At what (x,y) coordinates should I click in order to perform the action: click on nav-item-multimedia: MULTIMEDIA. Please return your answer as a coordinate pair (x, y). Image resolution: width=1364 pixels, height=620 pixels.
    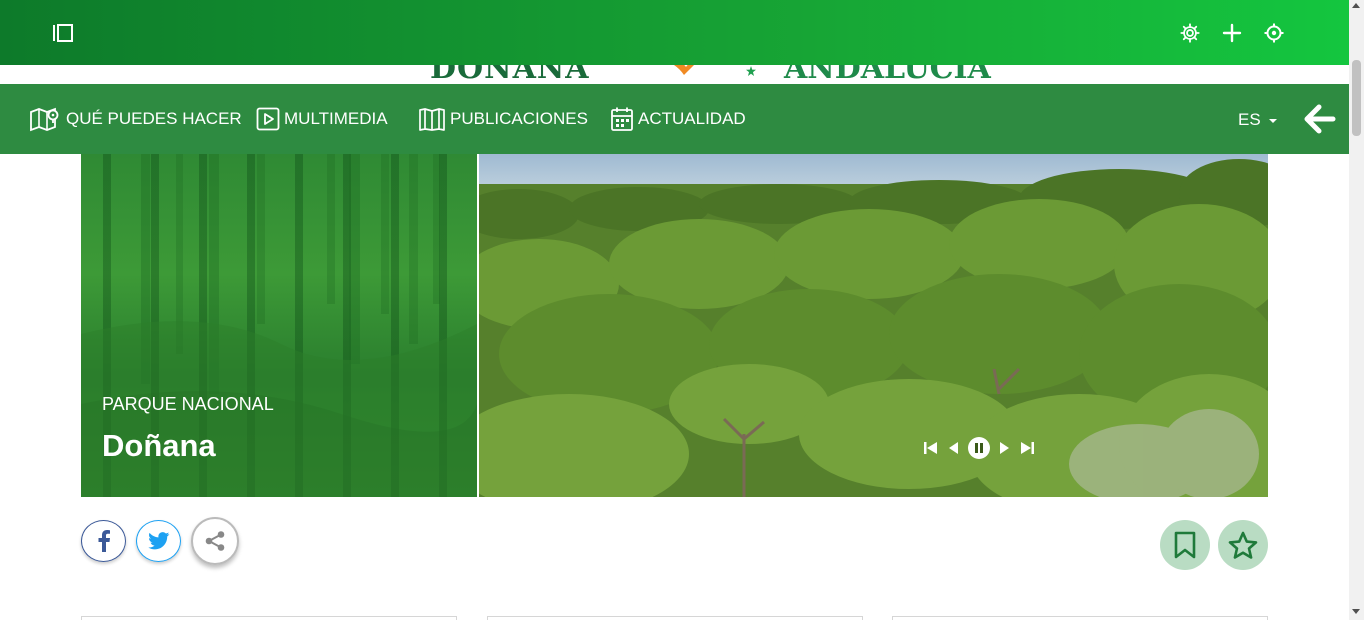
    Looking at the image, I should click on (322, 119).